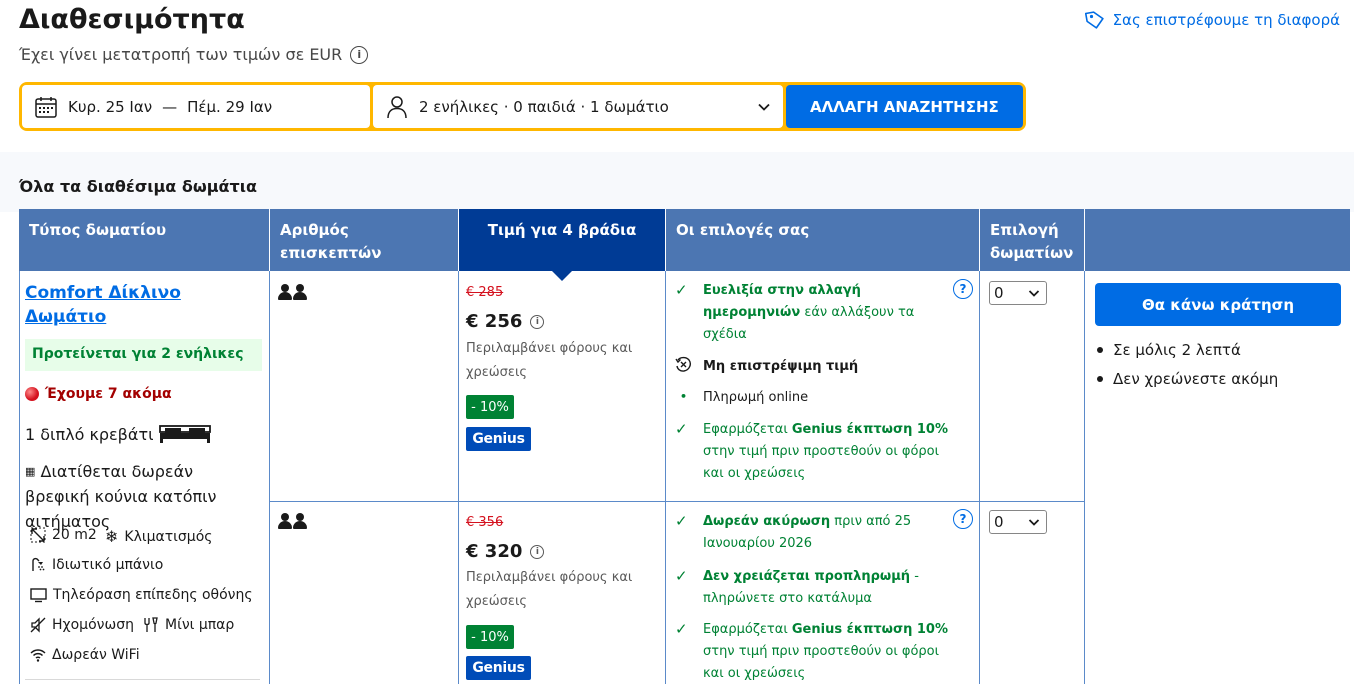 Image resolution: width=1354 pixels, height=684 pixels. Describe the element at coordinates (549, 589) in the screenshot. I see `taxes-note: Περιλαμβάνει φόρους και χρεώσεις` at that location.